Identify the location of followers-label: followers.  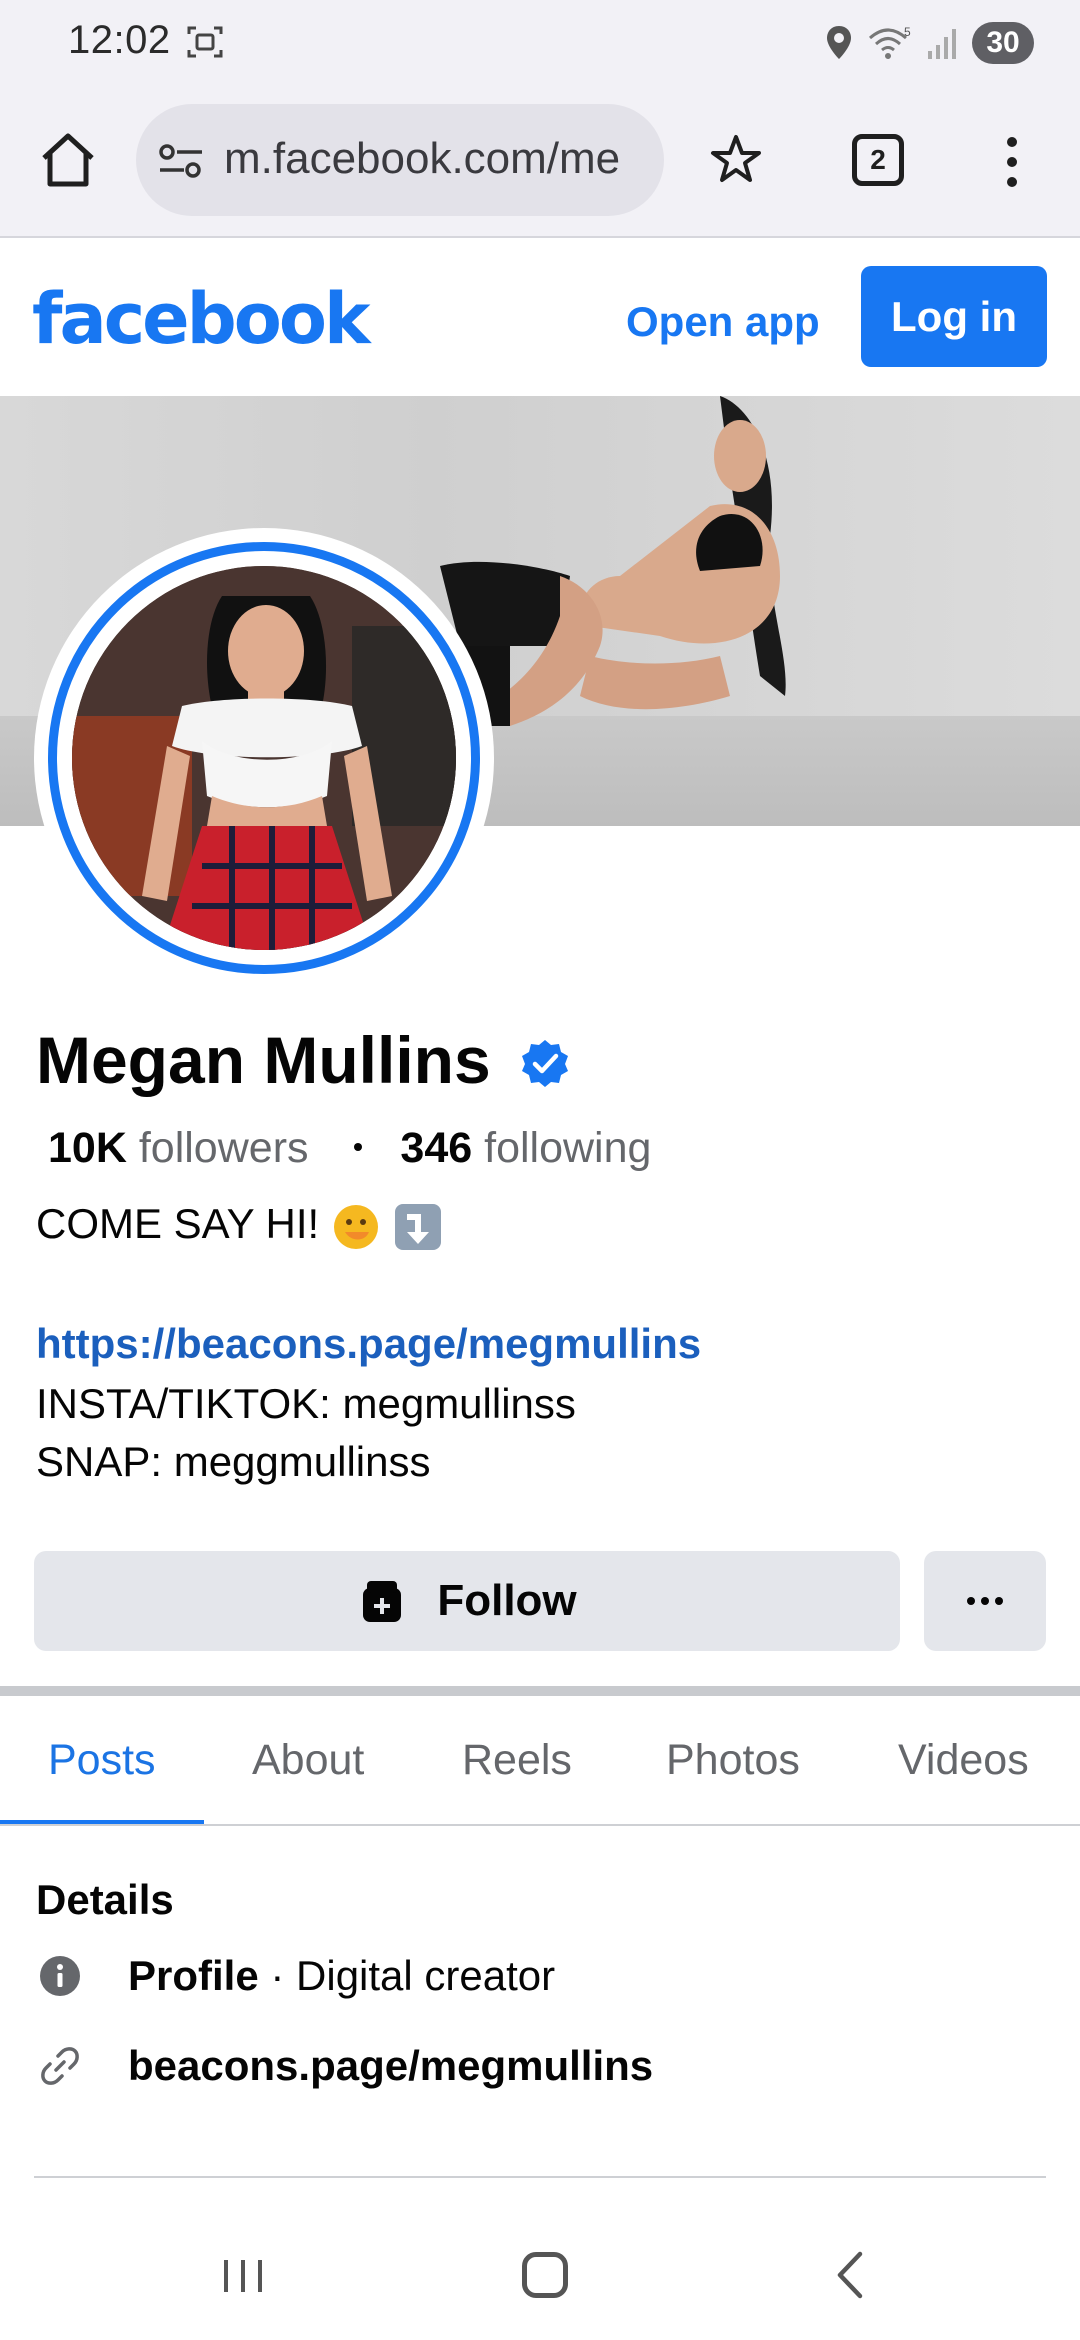
(224, 1148).